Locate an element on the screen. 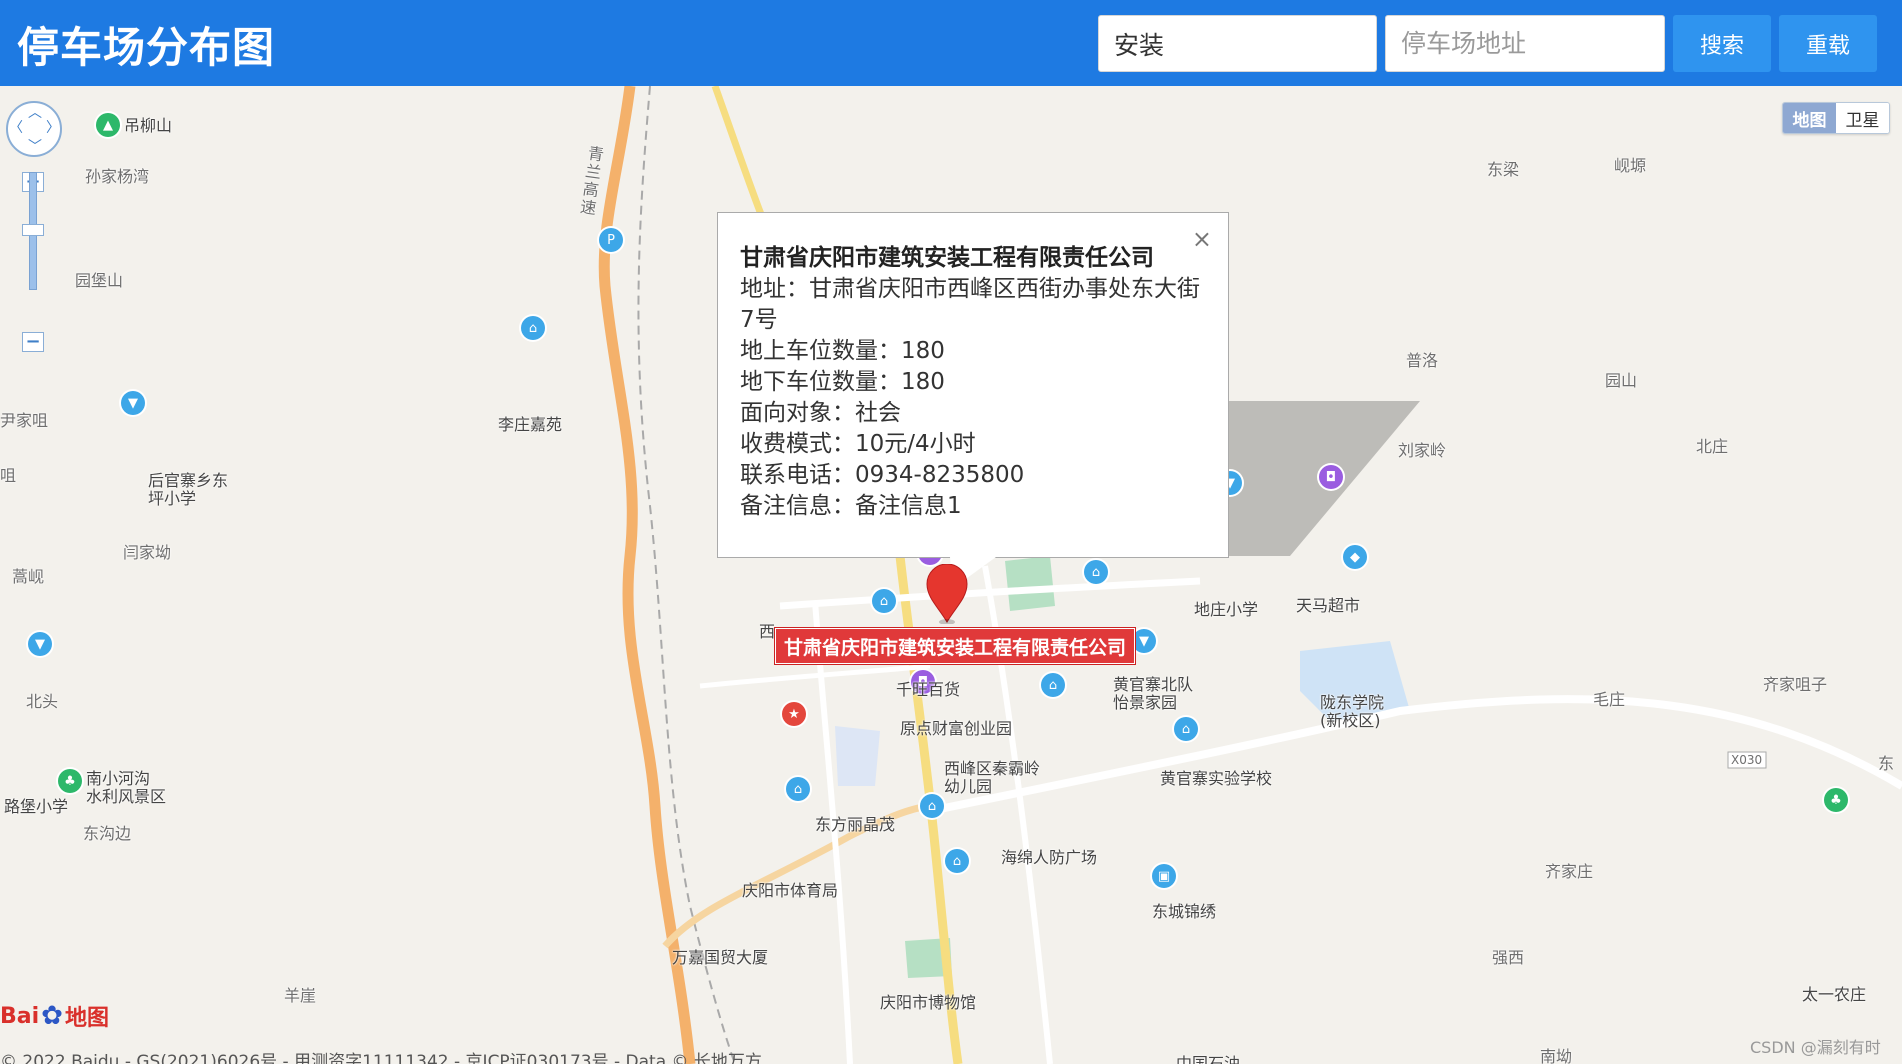 This screenshot has height=1064, width=1902. place-label: 地庄小学 is located at coordinates (1226, 609).